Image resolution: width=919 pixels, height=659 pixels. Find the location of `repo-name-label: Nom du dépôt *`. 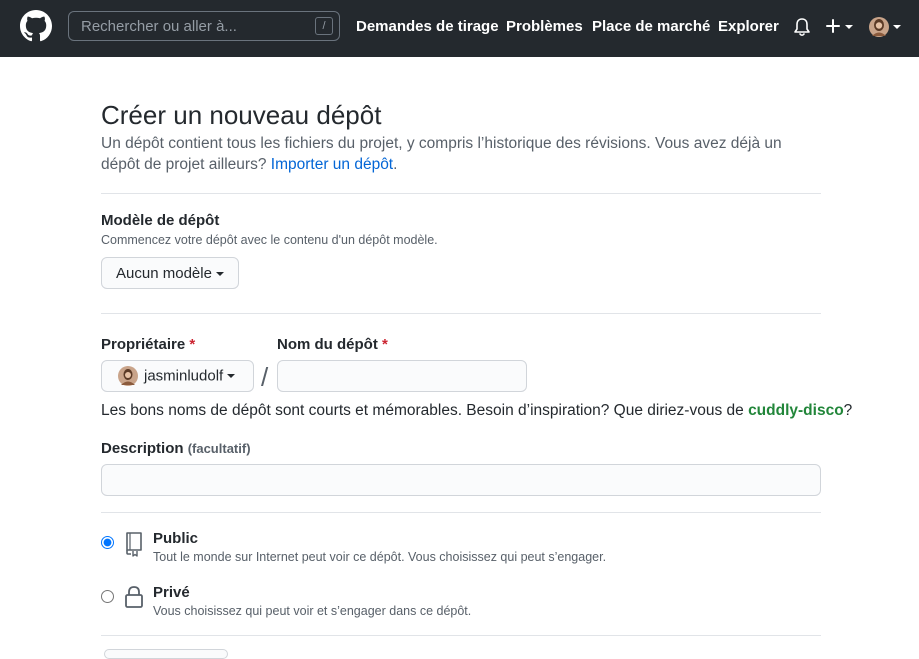

repo-name-label: Nom du dépôt * is located at coordinates (332, 344).